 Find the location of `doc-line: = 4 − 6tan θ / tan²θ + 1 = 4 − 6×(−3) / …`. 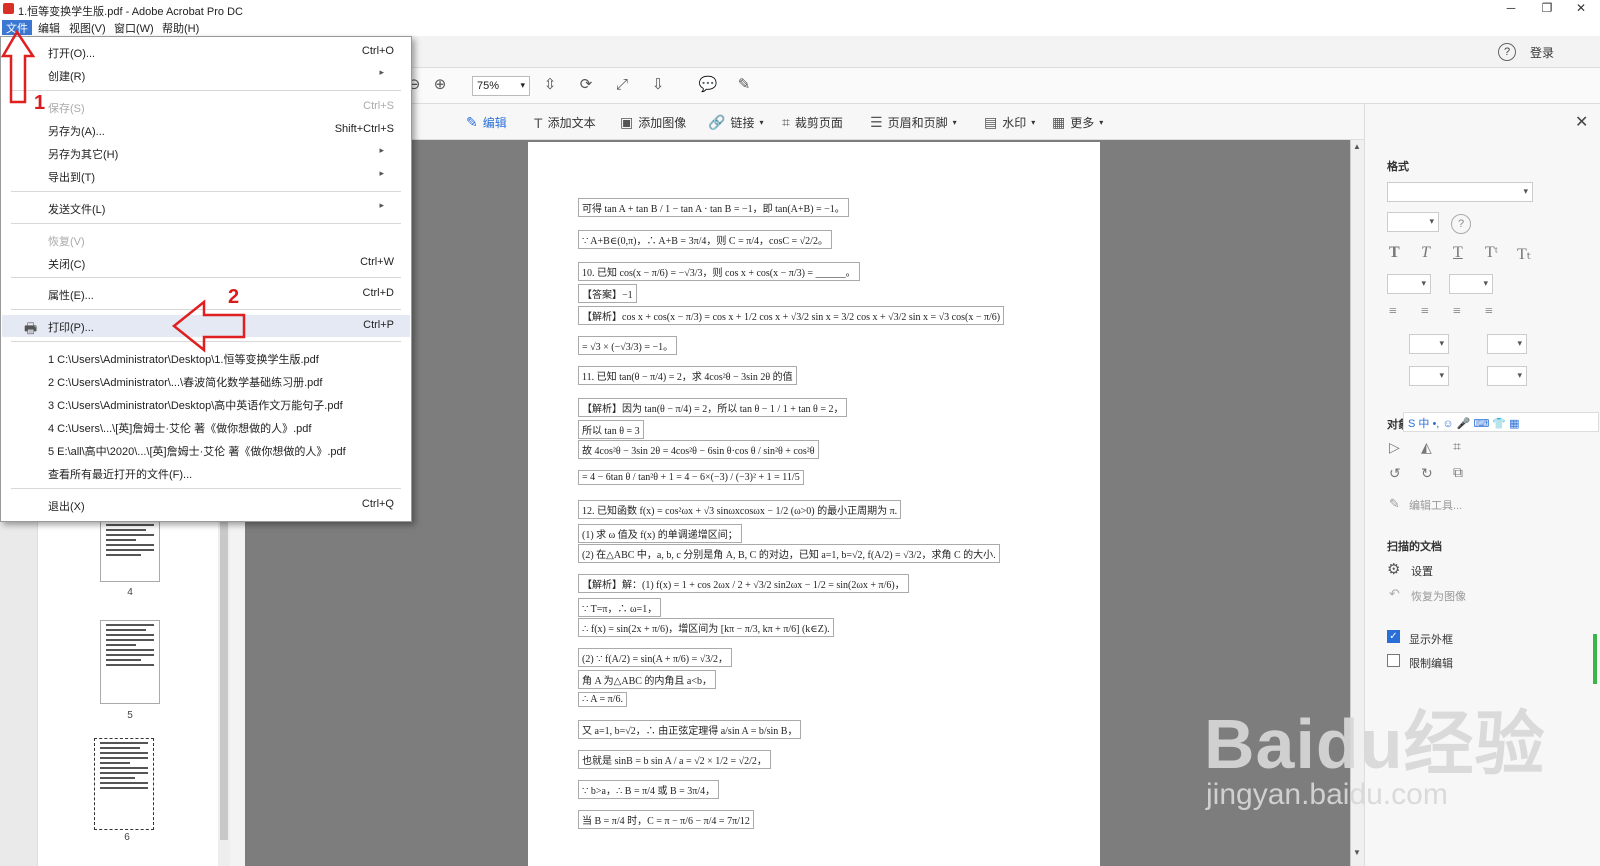

doc-line: = 4 − 6tan θ / tan²θ + 1 = 4 − 6×(−3) / … is located at coordinates (691, 477).